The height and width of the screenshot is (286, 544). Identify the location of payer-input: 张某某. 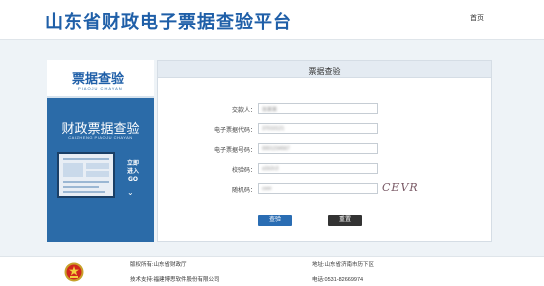
(318, 108).